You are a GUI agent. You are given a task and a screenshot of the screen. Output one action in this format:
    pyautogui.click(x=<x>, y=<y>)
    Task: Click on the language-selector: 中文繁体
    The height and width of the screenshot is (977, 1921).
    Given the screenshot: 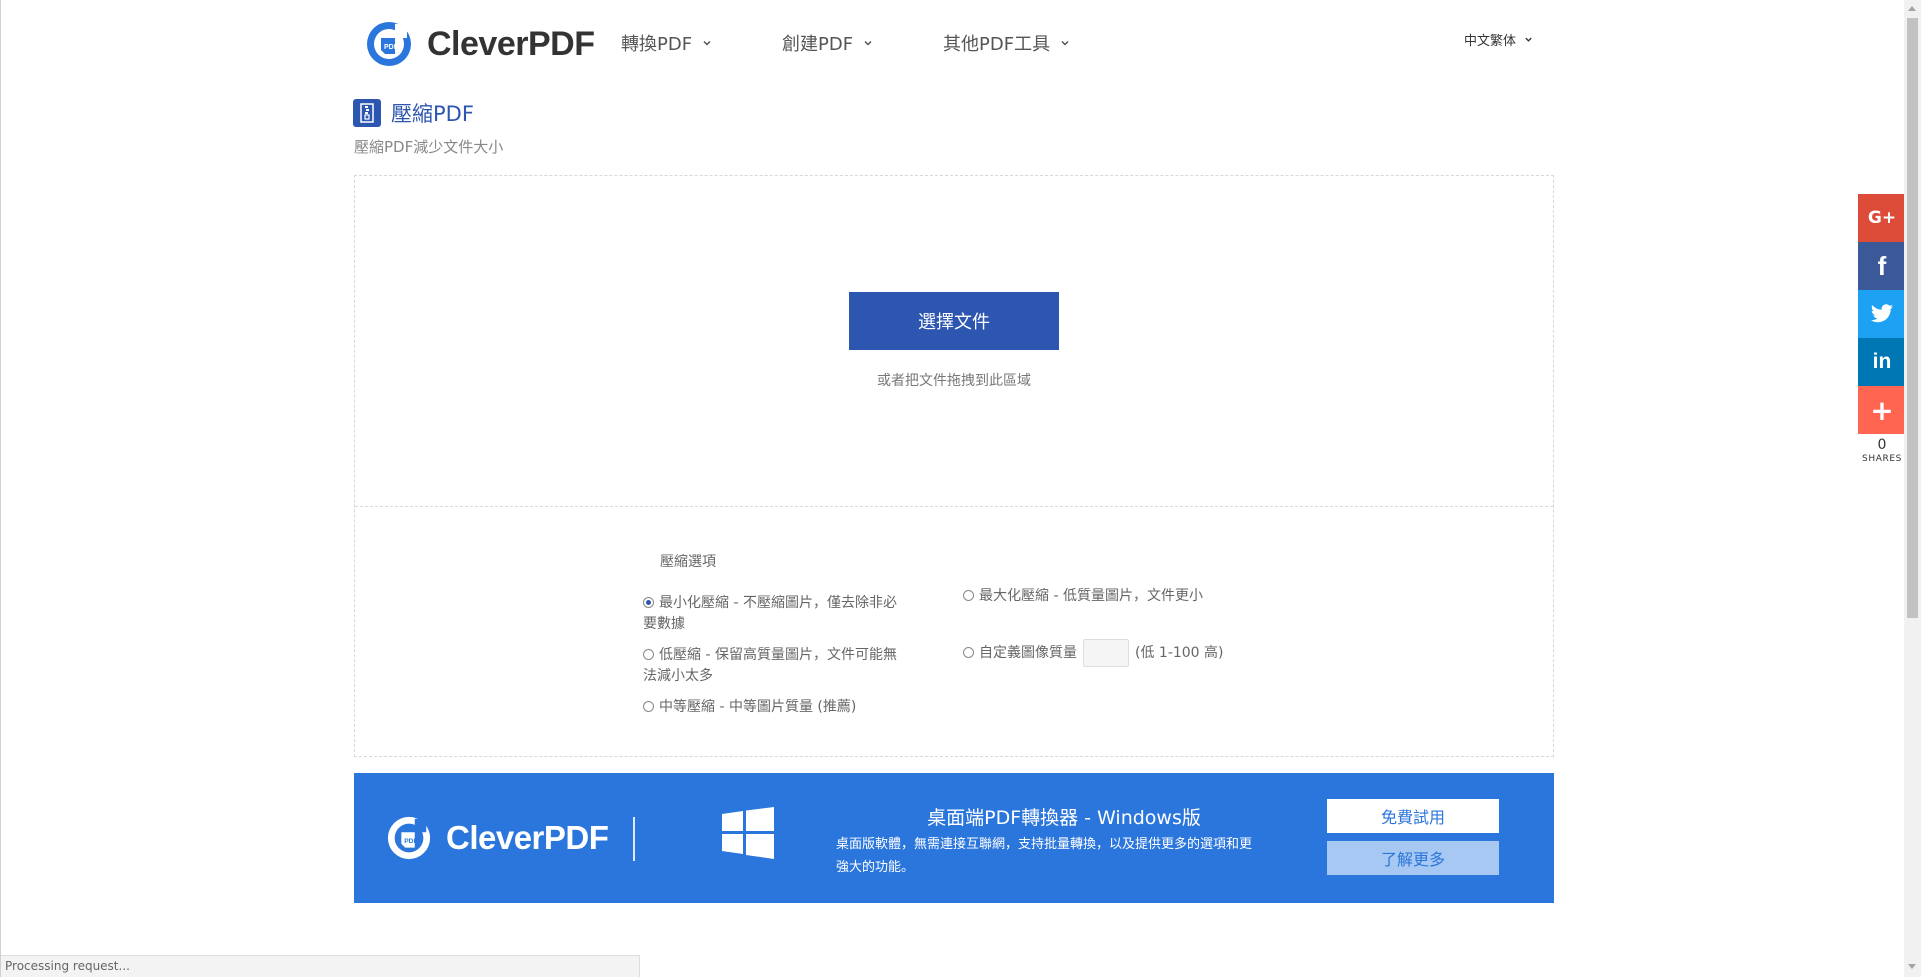 What is the action you would take?
    pyautogui.click(x=1498, y=39)
    